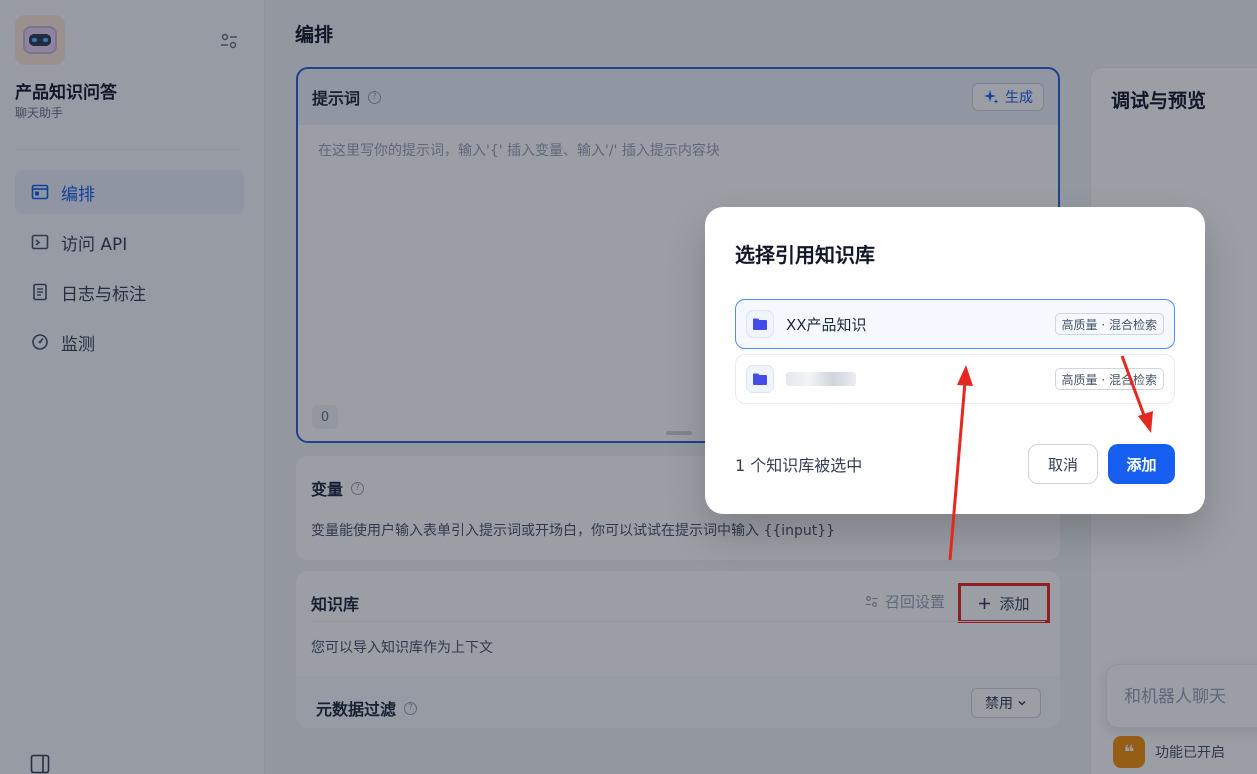 The height and width of the screenshot is (774, 1257). What do you see at coordinates (826, 324) in the screenshot?
I see `knowledge-item-name: XX产品知识` at bounding box center [826, 324].